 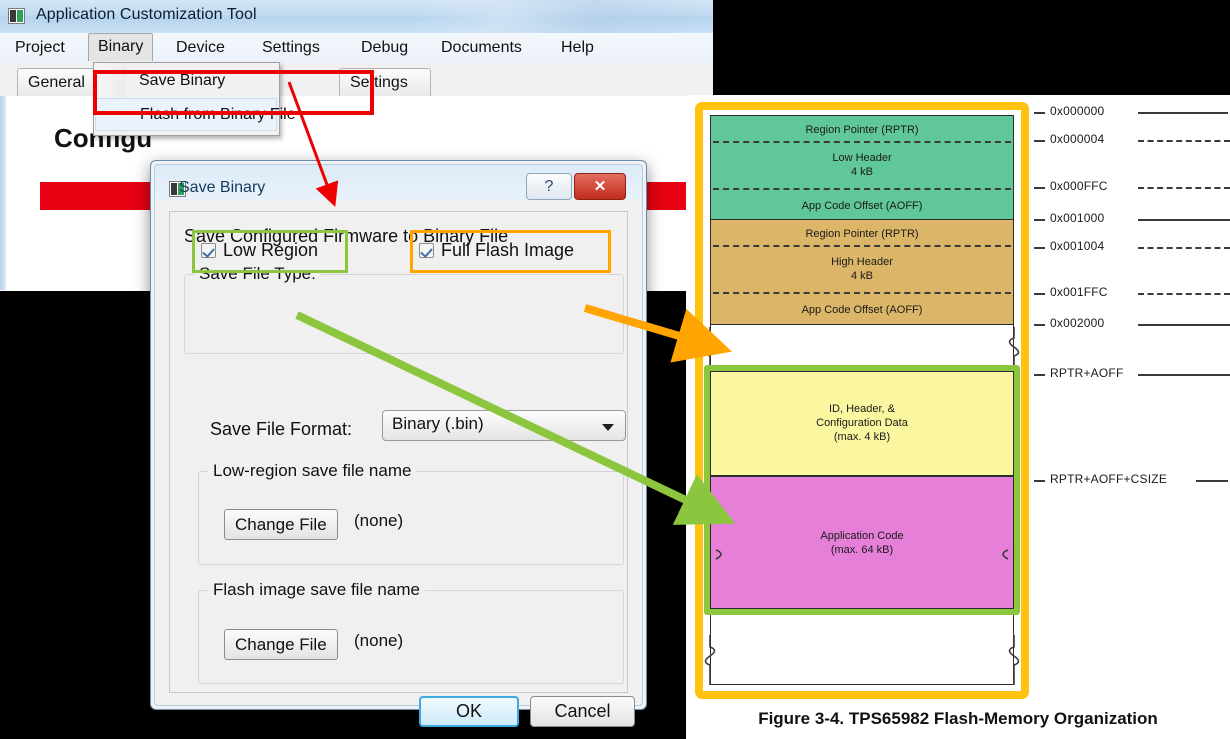 What do you see at coordinates (146, 14) in the screenshot?
I see `window-title: Application Customization Tool` at bounding box center [146, 14].